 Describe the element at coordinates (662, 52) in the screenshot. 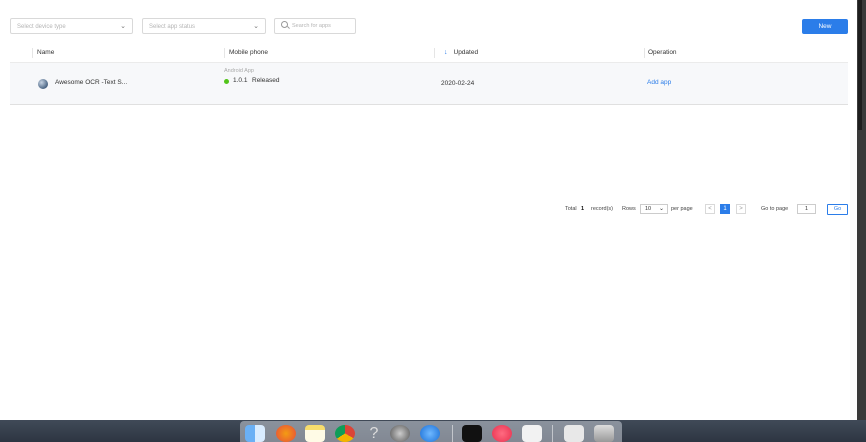

I see `column-header-operation: Operation` at that location.